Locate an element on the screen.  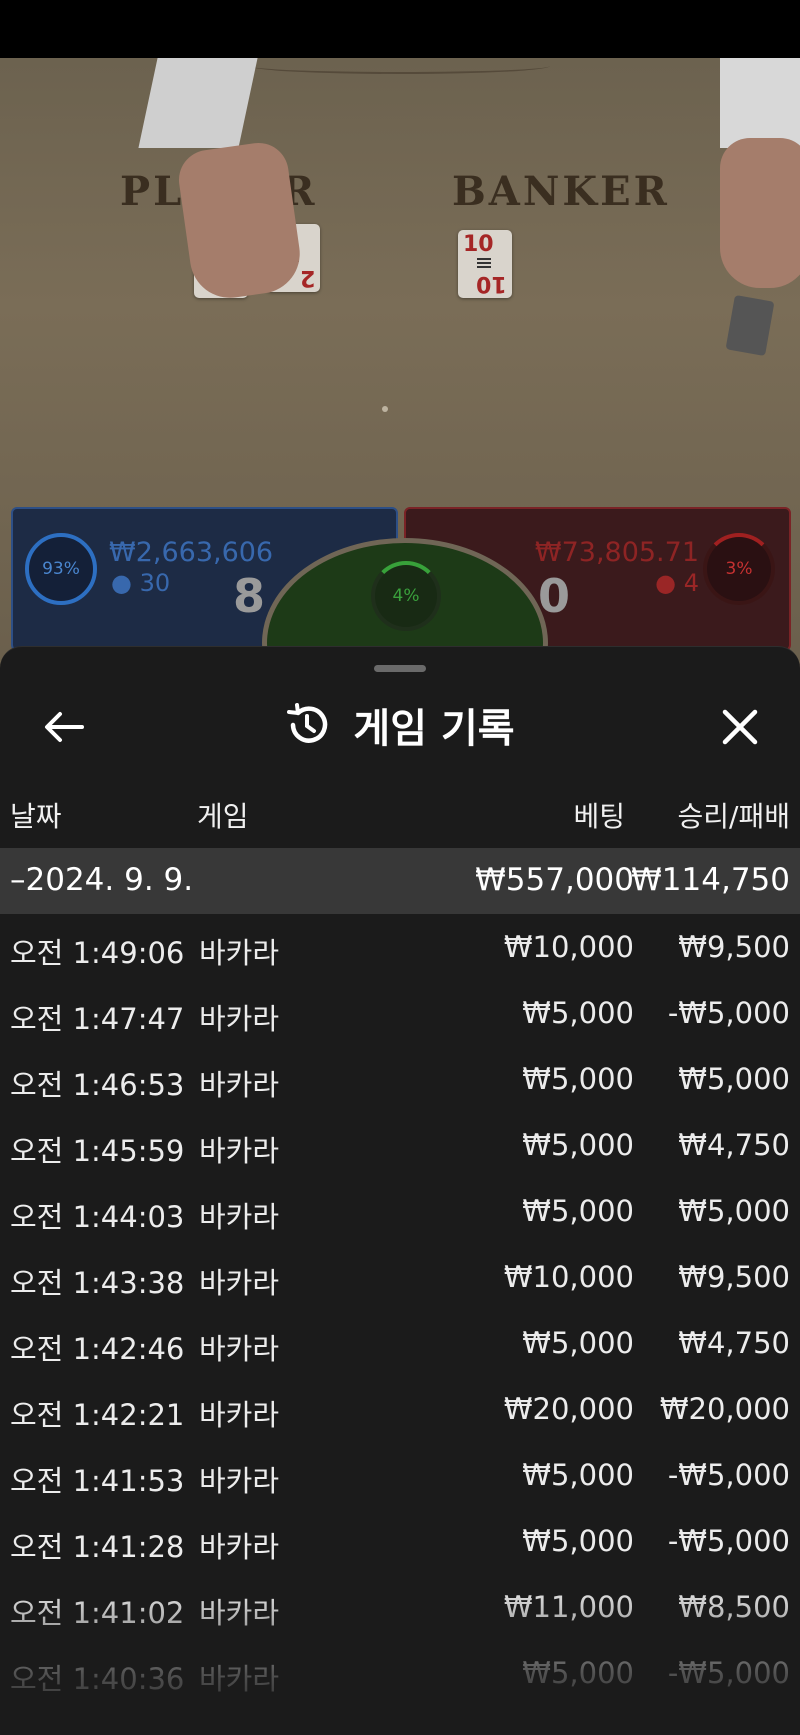
banker-count-value: 4 is located at coordinates (691, 583).